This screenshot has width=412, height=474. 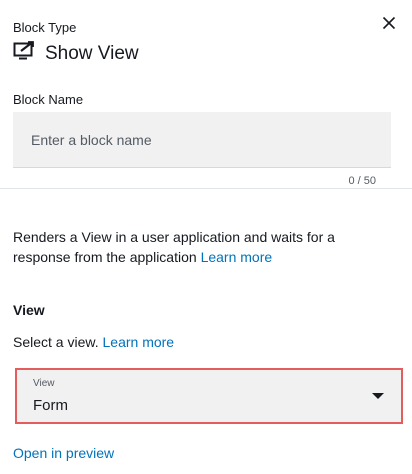 I want to click on char-counter: 0 / 50, so click(x=362, y=181).